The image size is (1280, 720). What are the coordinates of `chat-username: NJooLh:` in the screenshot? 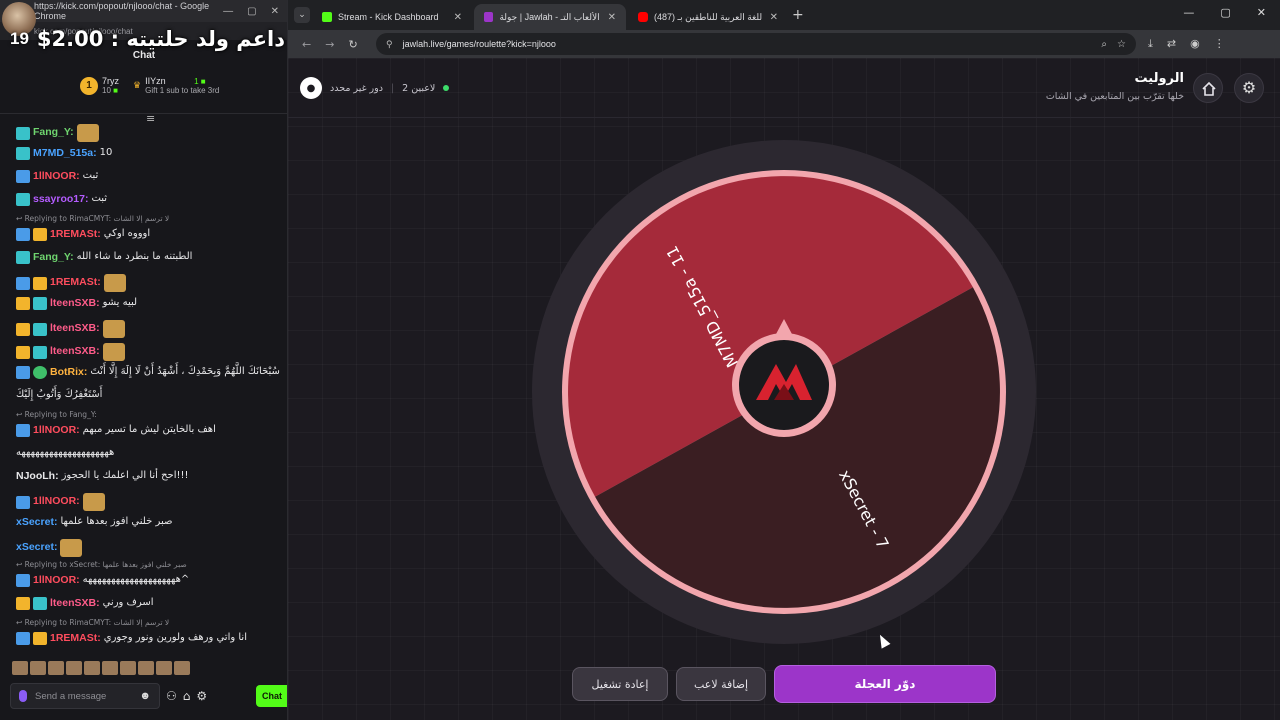 It's located at (37, 476).